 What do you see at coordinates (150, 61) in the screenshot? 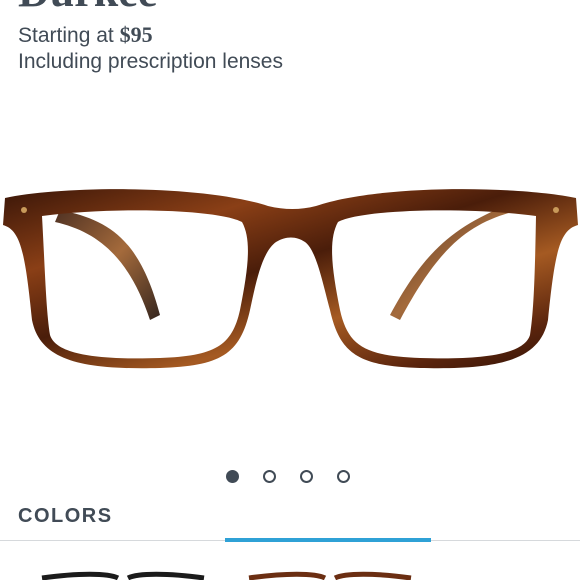
I see `lens-note: Including prescription lenses` at bounding box center [150, 61].